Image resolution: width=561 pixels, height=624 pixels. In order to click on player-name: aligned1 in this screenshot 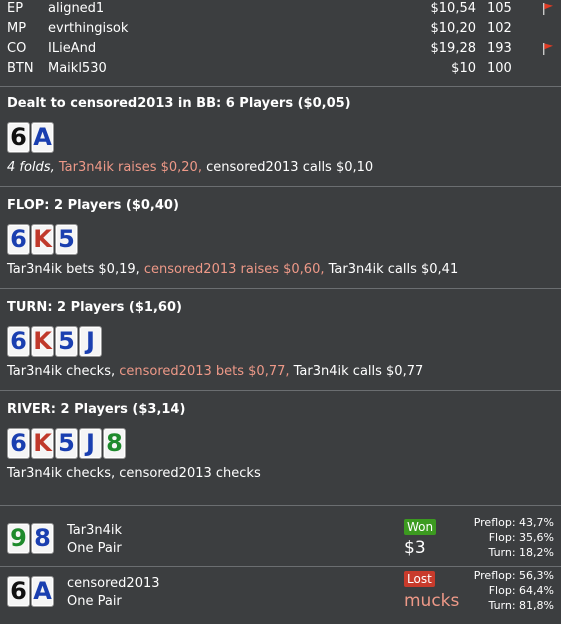, I will do `click(76, 8)`.